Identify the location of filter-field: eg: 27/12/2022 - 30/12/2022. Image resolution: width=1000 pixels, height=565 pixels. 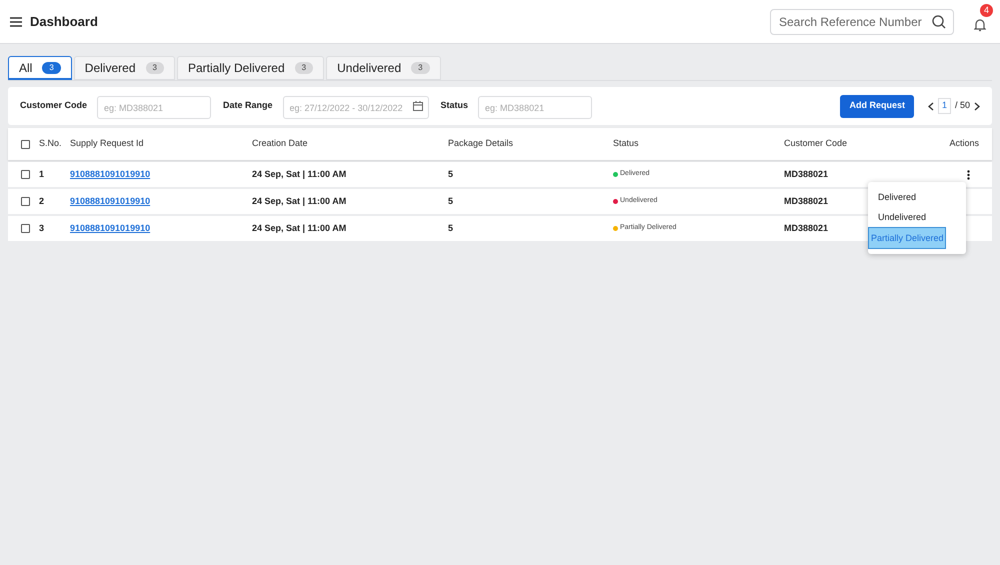
(355, 107).